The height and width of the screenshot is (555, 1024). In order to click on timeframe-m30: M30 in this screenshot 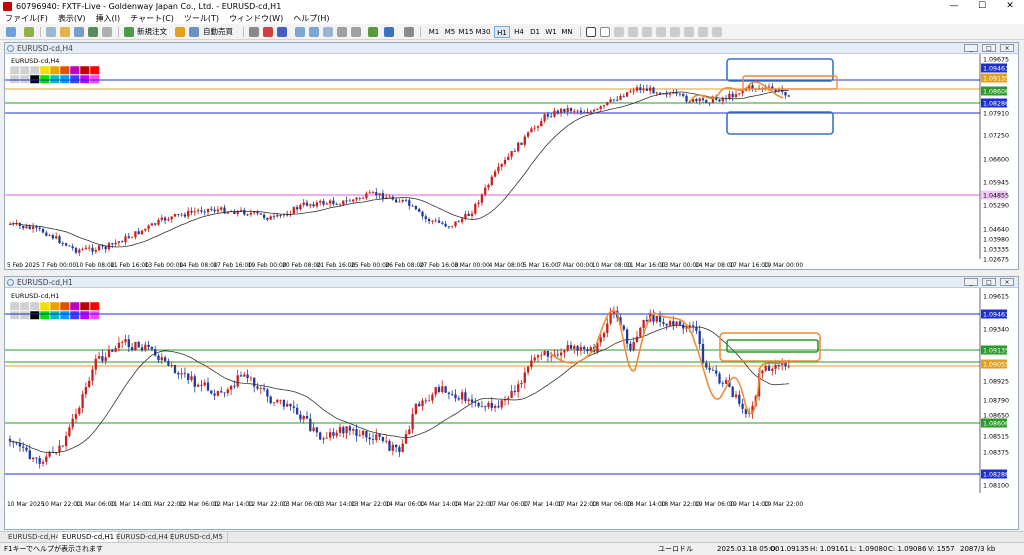, I will do `click(483, 32)`.